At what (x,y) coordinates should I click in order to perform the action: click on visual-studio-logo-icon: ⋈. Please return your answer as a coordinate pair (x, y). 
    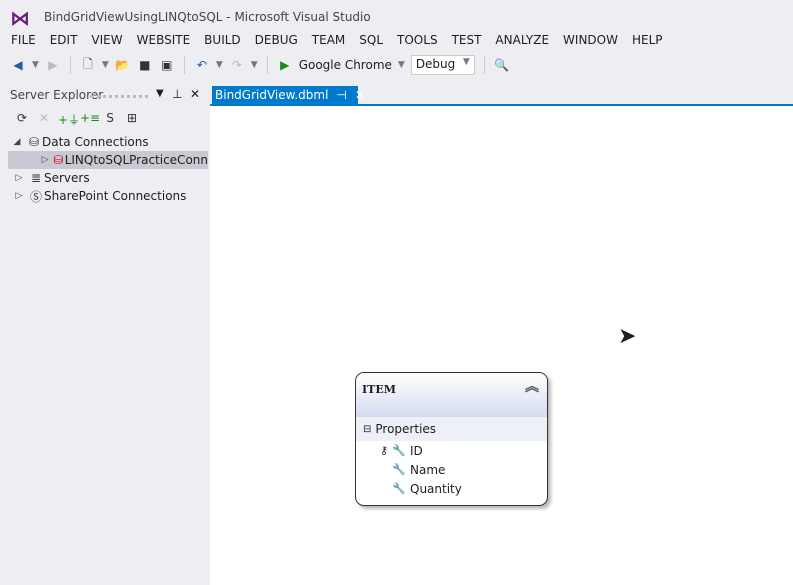
    Looking at the image, I should click on (20, 18).